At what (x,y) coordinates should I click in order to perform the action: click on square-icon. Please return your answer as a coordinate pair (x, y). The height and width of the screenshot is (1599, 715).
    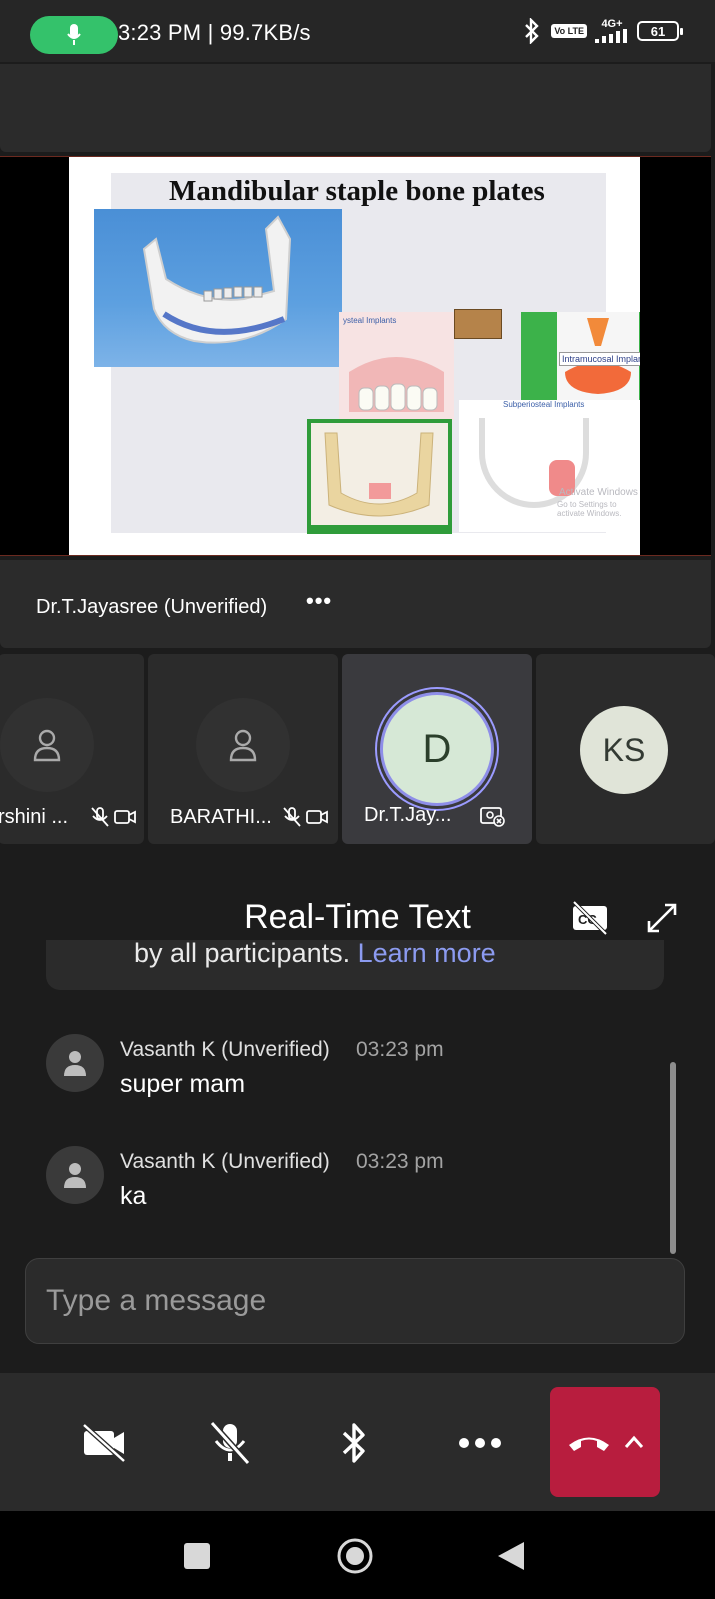
    Looking at the image, I should click on (197, 1556).